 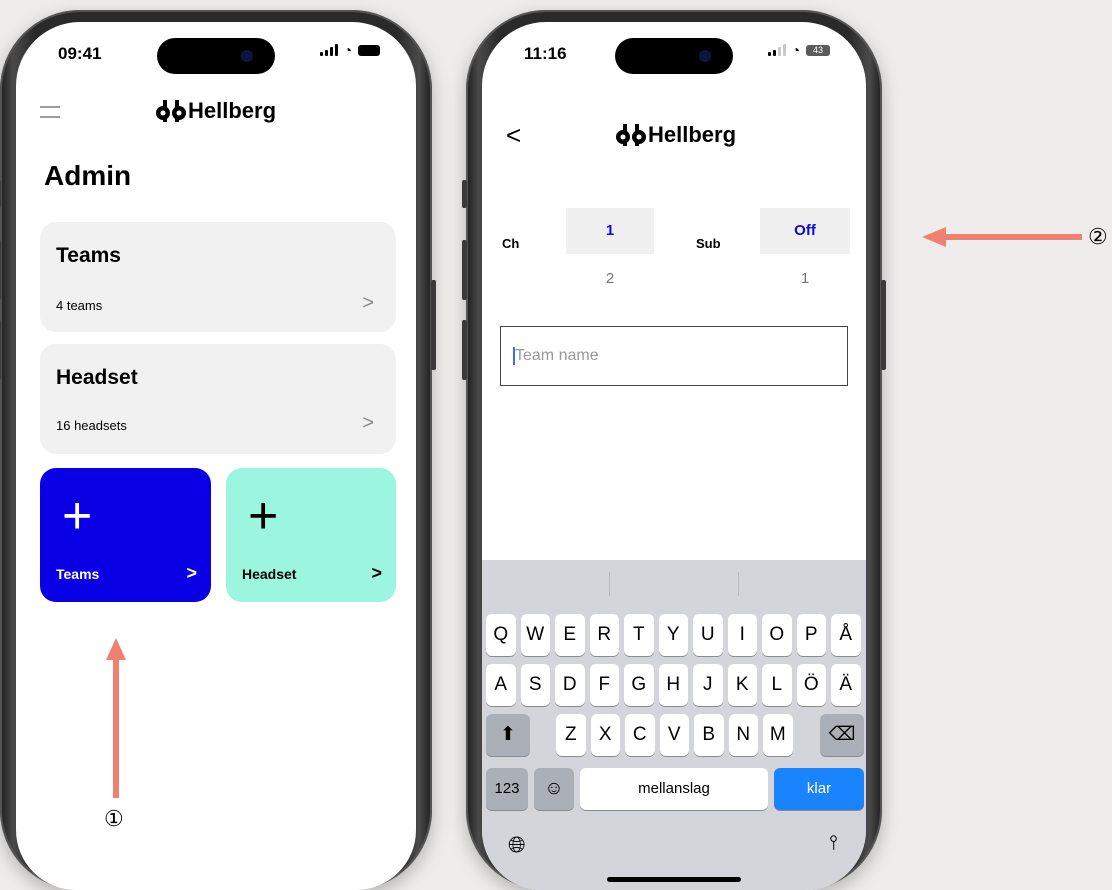 What do you see at coordinates (846, 685) in the screenshot?
I see `key-ä: Ä` at bounding box center [846, 685].